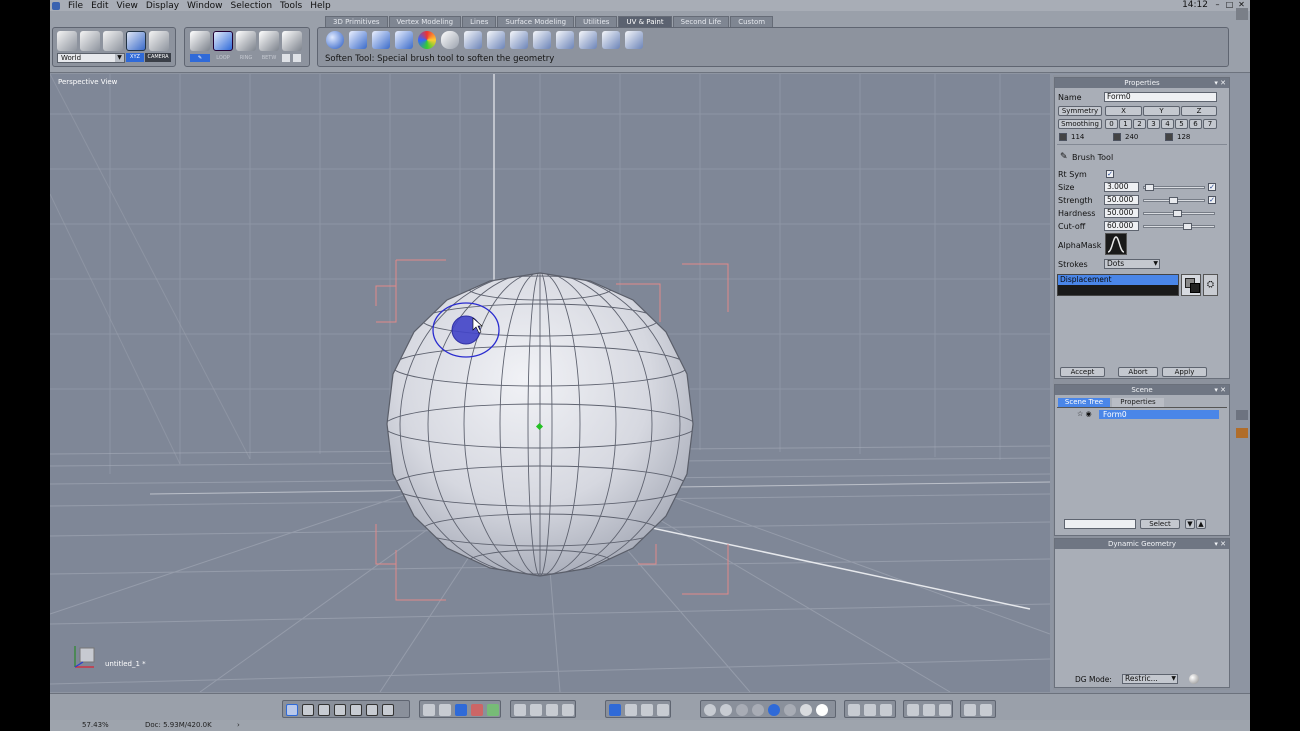 The height and width of the screenshot is (731, 1300). Describe the element at coordinates (136, 41) in the screenshot. I see `brush-tool-icon` at that location.